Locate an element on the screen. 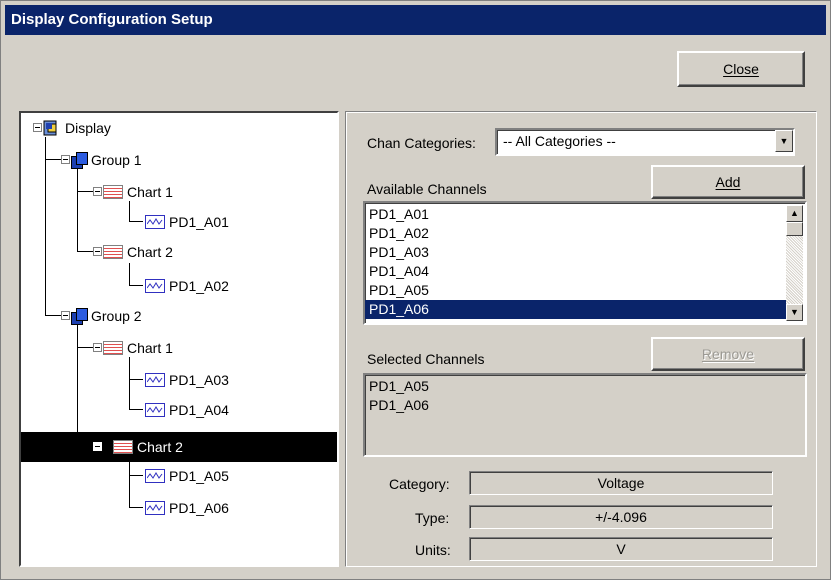  close-button-label: Close is located at coordinates (741, 69).